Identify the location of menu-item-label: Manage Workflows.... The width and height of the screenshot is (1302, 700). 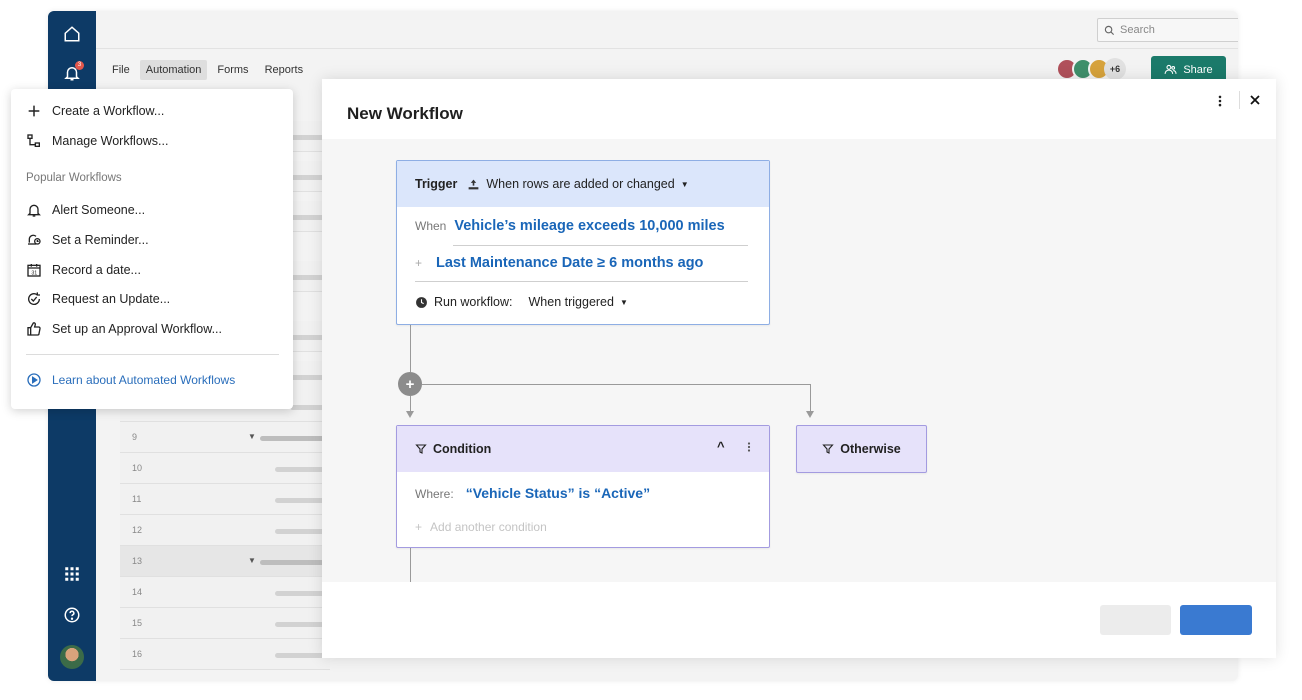
(110, 141).